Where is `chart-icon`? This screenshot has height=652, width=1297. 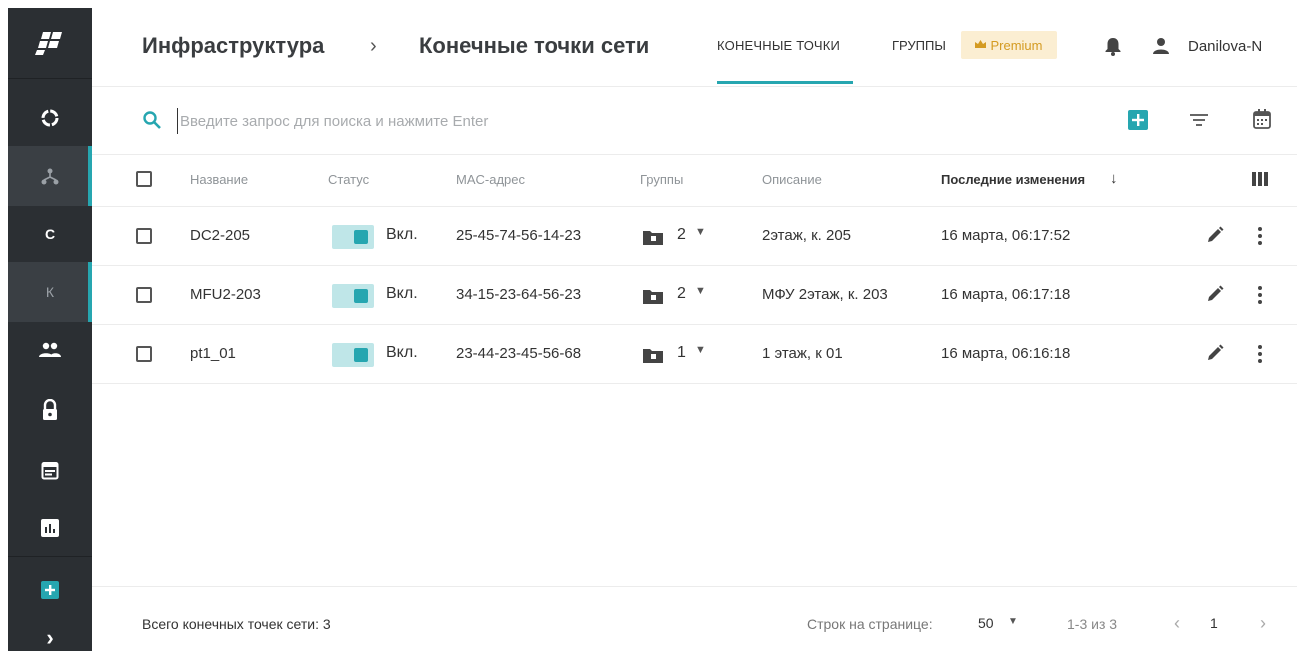
chart-icon is located at coordinates (50, 528).